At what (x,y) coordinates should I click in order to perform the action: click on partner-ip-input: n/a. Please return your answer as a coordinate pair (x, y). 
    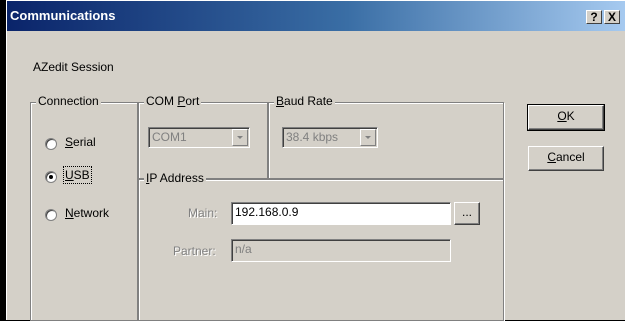
    Looking at the image, I should click on (341, 250).